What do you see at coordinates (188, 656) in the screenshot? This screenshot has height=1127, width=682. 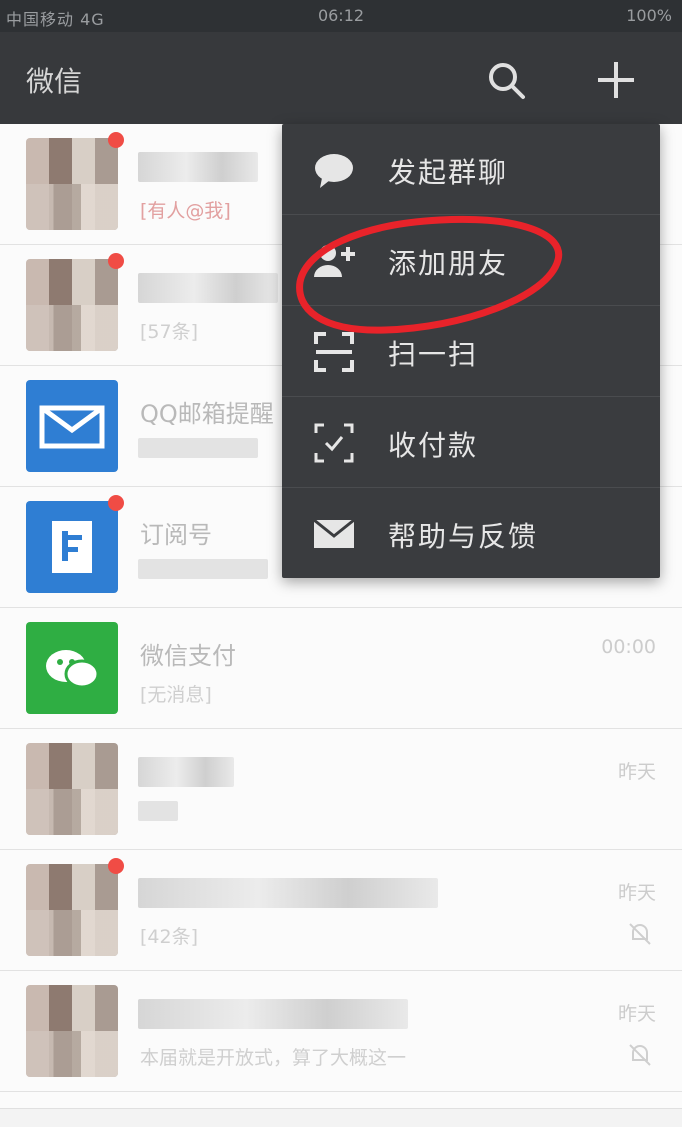 I see `chat-name: 微信支付` at bounding box center [188, 656].